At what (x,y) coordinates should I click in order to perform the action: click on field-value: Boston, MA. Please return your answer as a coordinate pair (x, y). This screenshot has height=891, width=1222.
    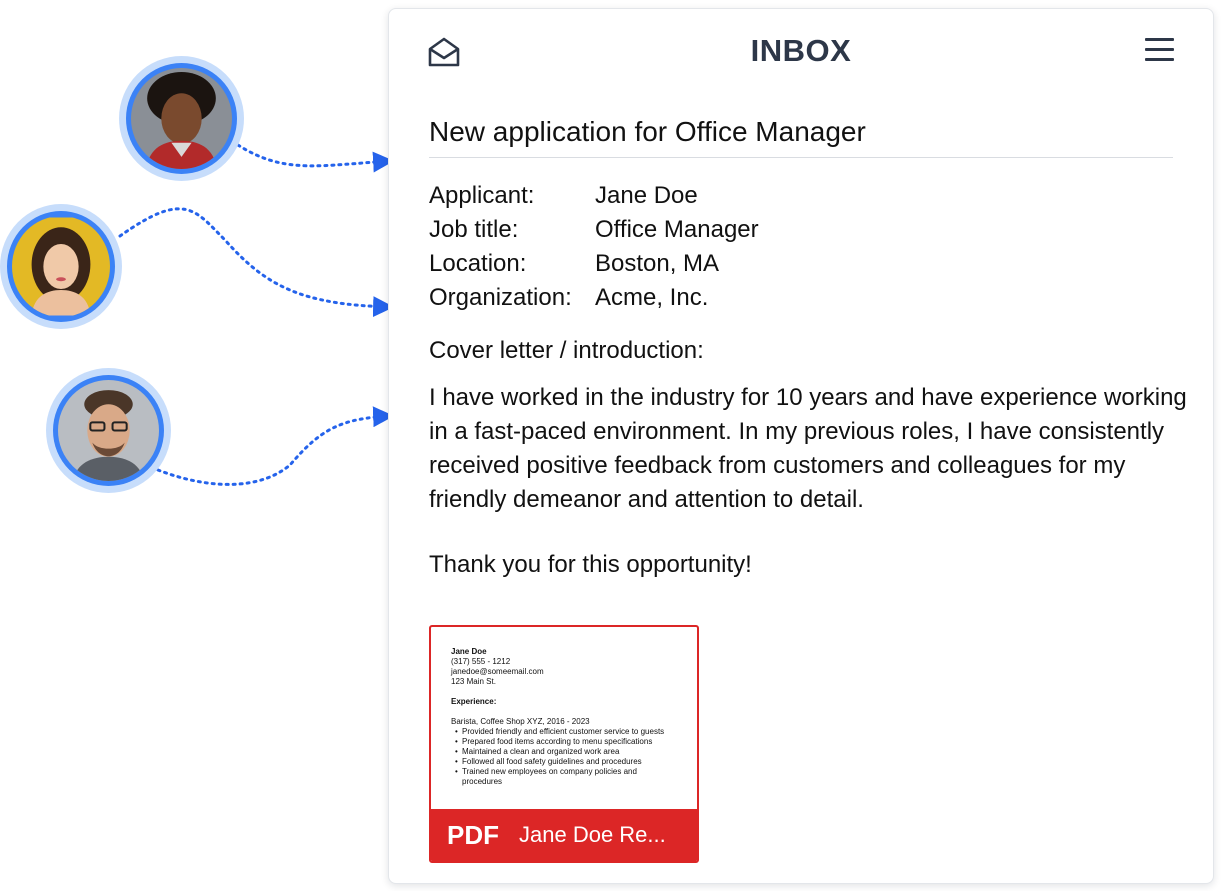
    Looking at the image, I should click on (657, 263).